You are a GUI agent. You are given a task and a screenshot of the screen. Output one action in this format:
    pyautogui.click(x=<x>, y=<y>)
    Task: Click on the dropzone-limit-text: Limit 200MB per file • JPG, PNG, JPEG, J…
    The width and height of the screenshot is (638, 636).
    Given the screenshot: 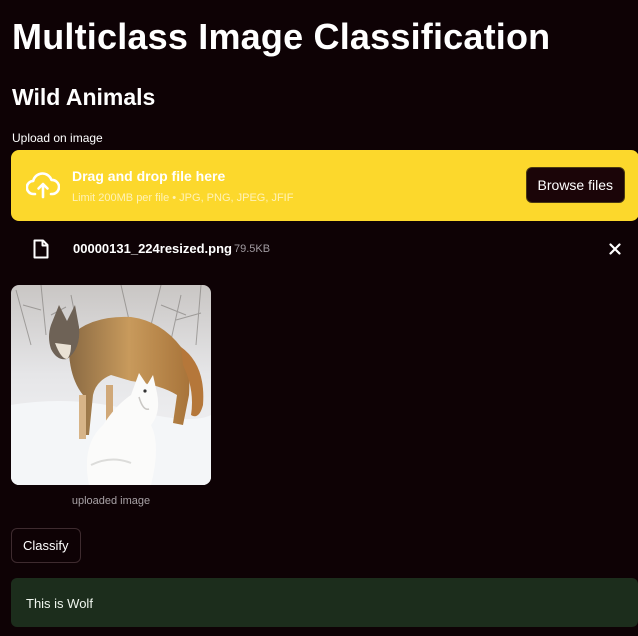 What is the action you would take?
    pyautogui.click(x=183, y=198)
    